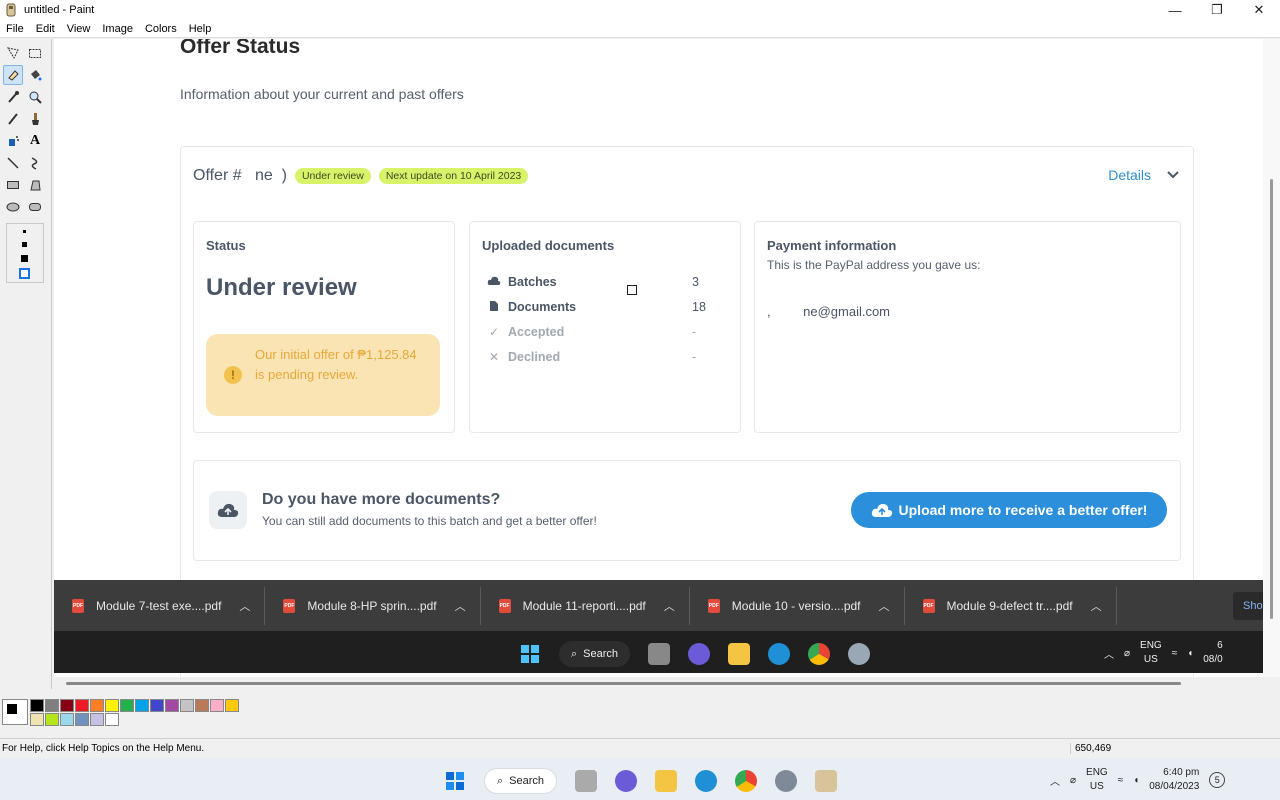 This screenshot has height=800, width=1280. Describe the element at coordinates (373, 605) in the screenshot. I see `download-item: PDF Module 8-HP sprin....pdf ︿` at that location.